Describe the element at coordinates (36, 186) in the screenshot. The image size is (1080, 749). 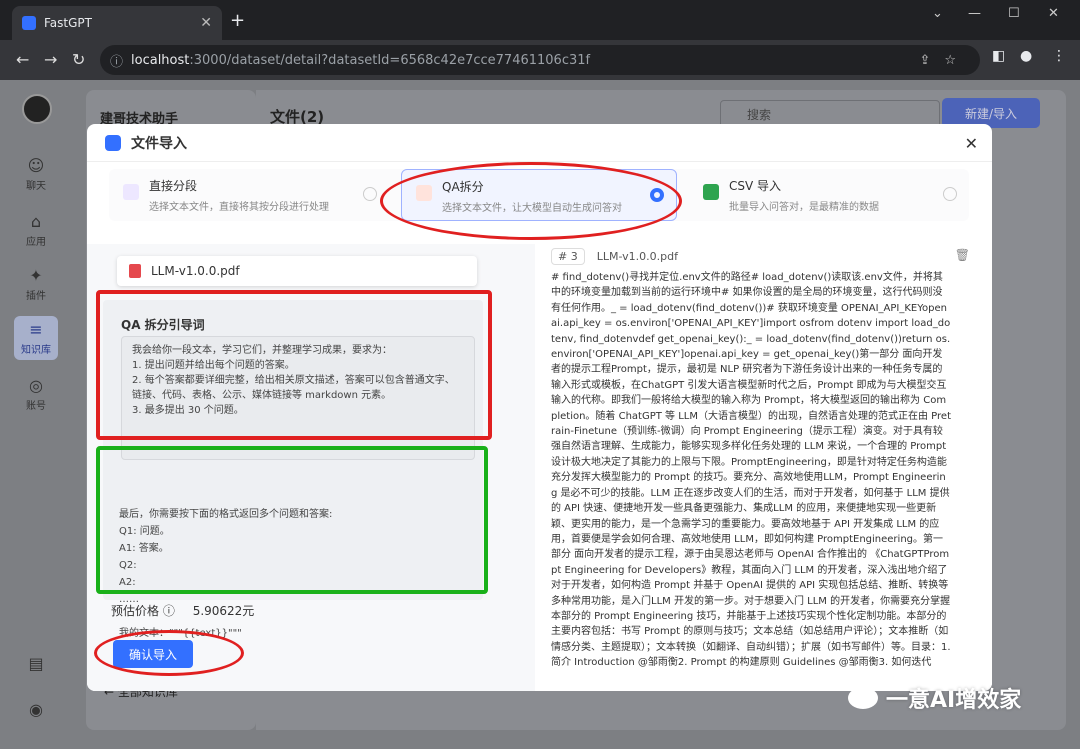
I see `sidebar-item-label: 聊天` at that location.